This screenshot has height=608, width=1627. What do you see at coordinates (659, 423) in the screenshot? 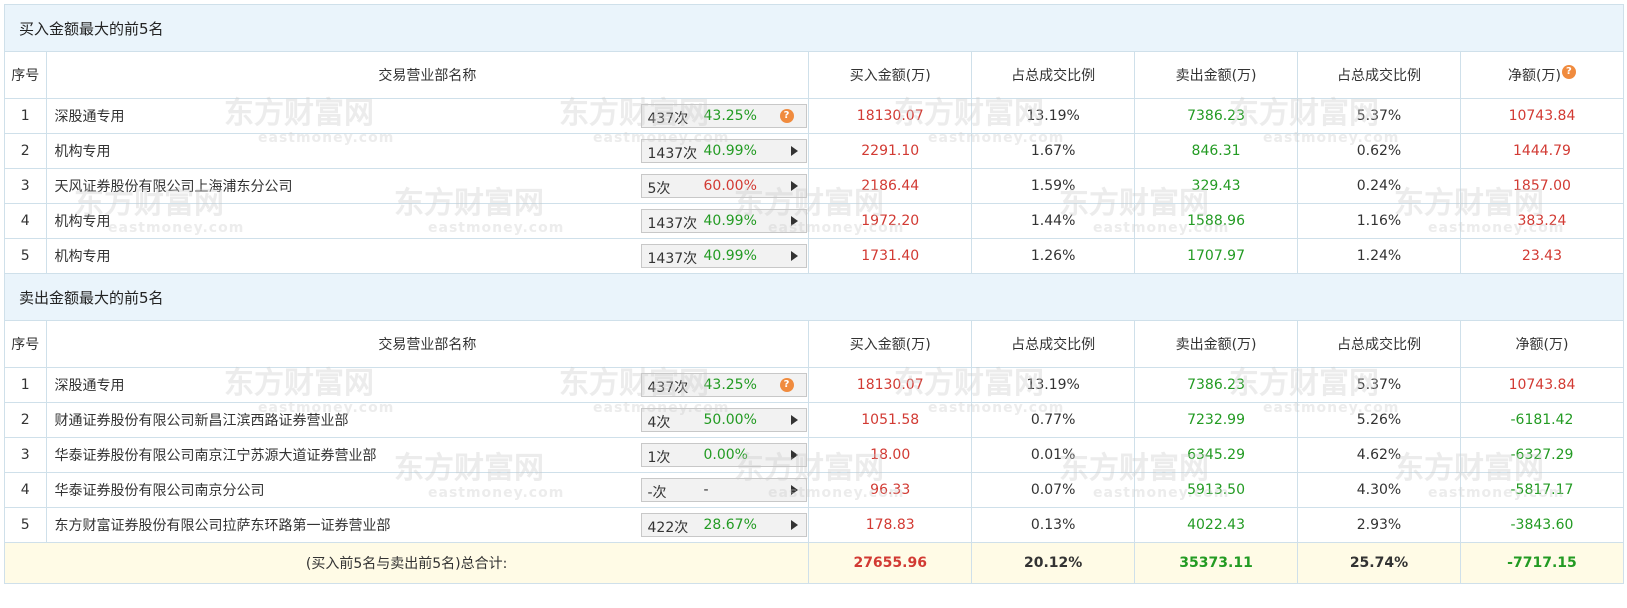
I see `listing-count: 4次` at bounding box center [659, 423].